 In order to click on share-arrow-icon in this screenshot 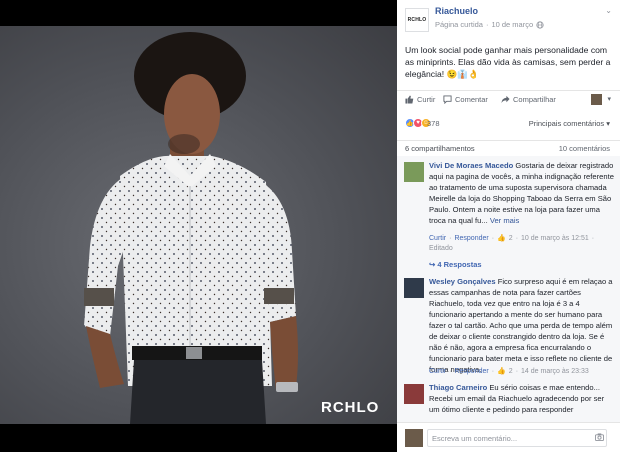, I will do `click(505, 99)`.